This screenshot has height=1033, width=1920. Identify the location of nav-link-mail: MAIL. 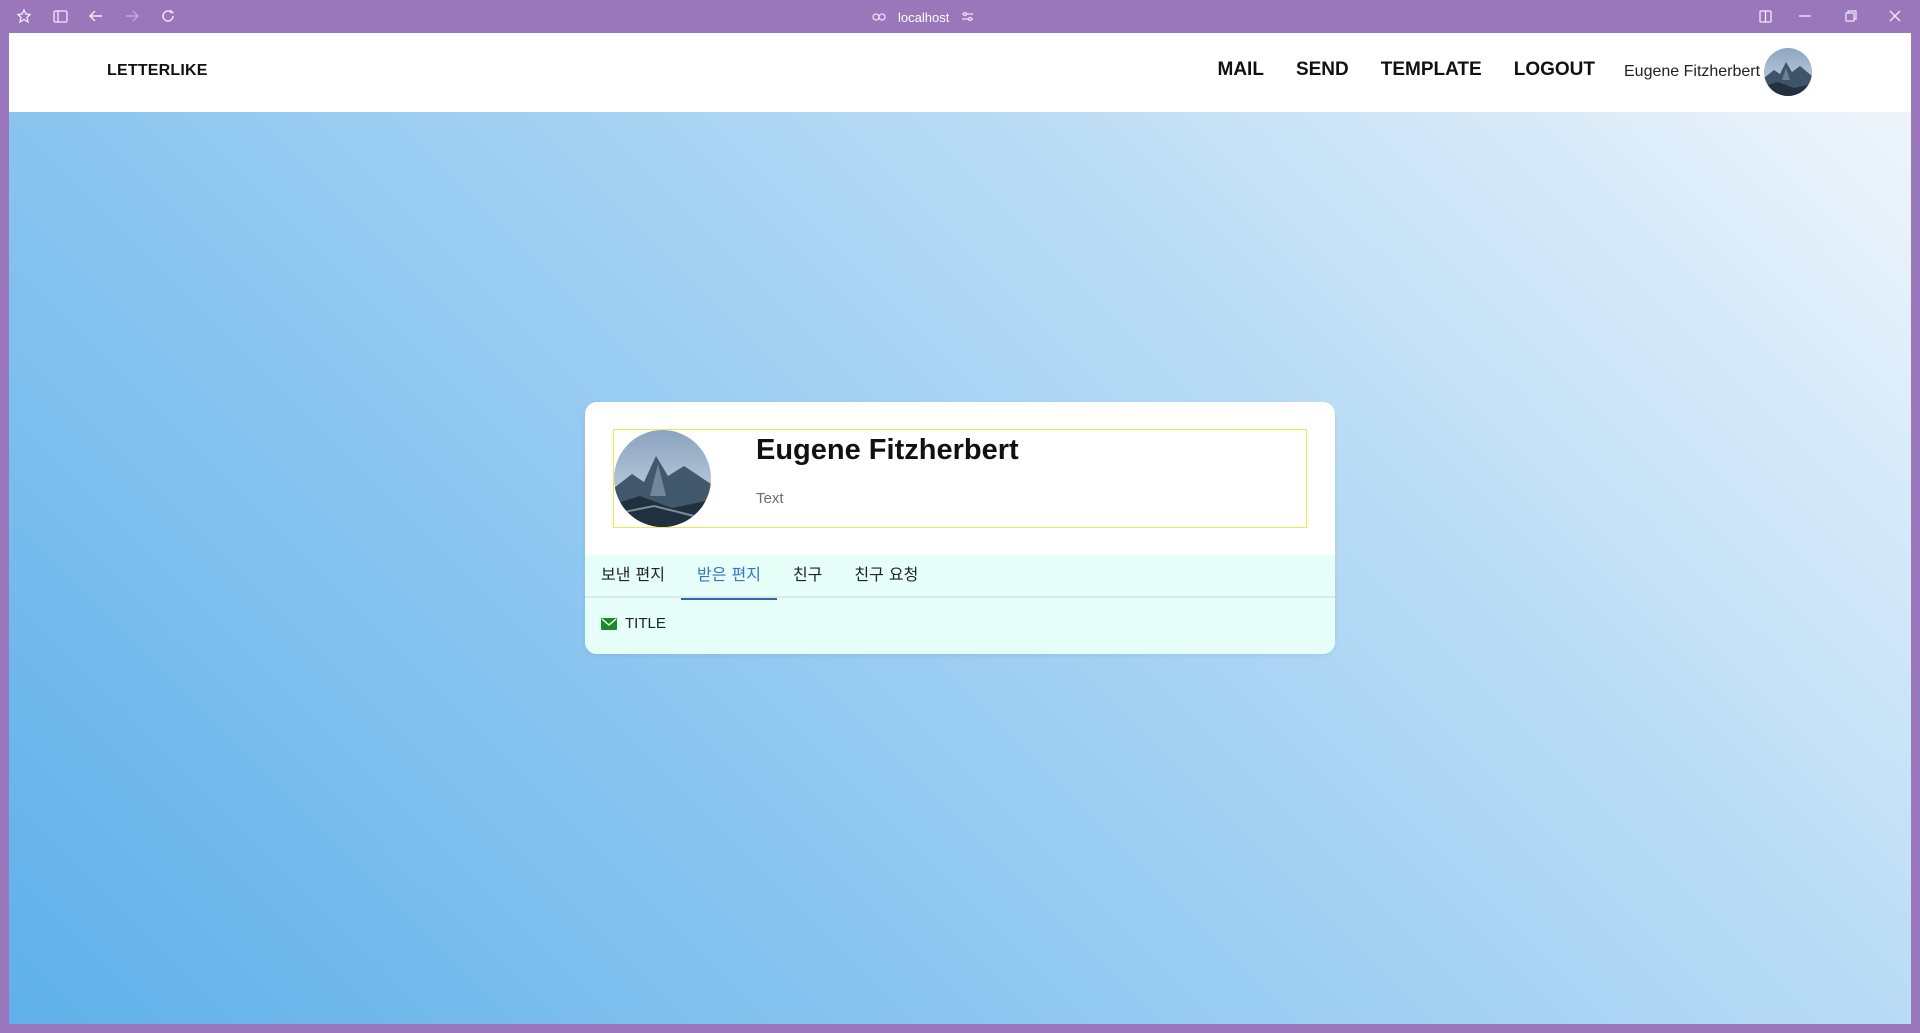
(1241, 70).